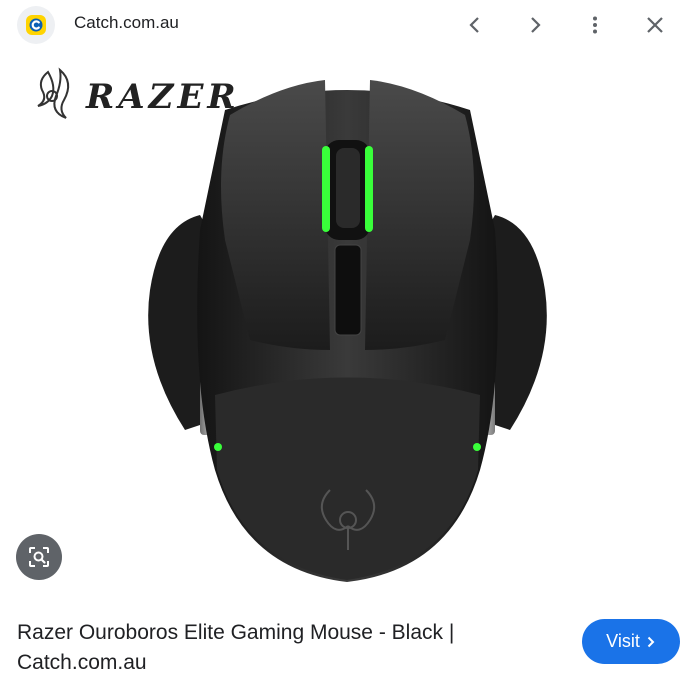 The width and height of the screenshot is (695, 679). What do you see at coordinates (369, 189) in the screenshot?
I see `scroll-wheel-glow-right` at bounding box center [369, 189].